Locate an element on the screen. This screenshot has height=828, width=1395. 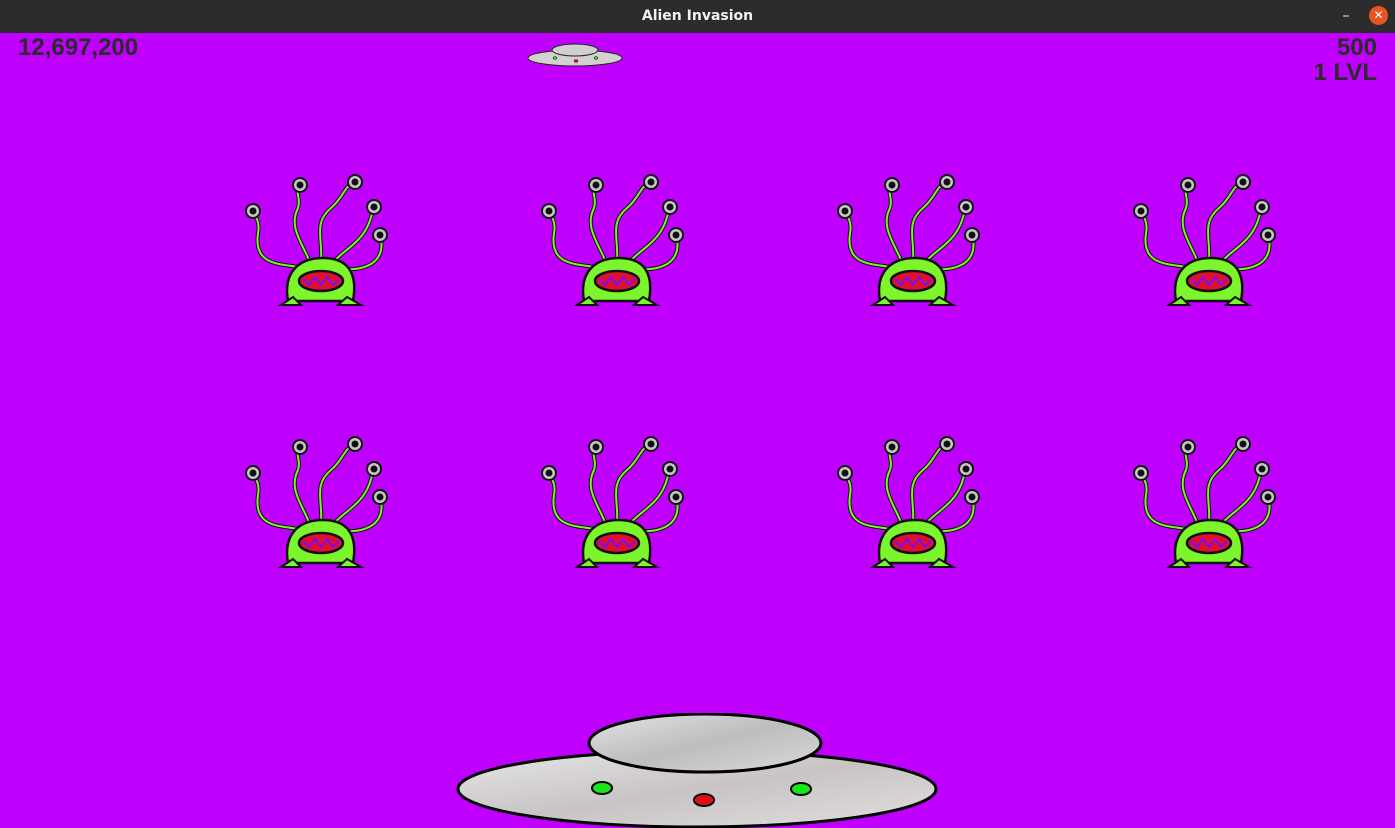
minimize-icon: – is located at coordinates (1346, 16).